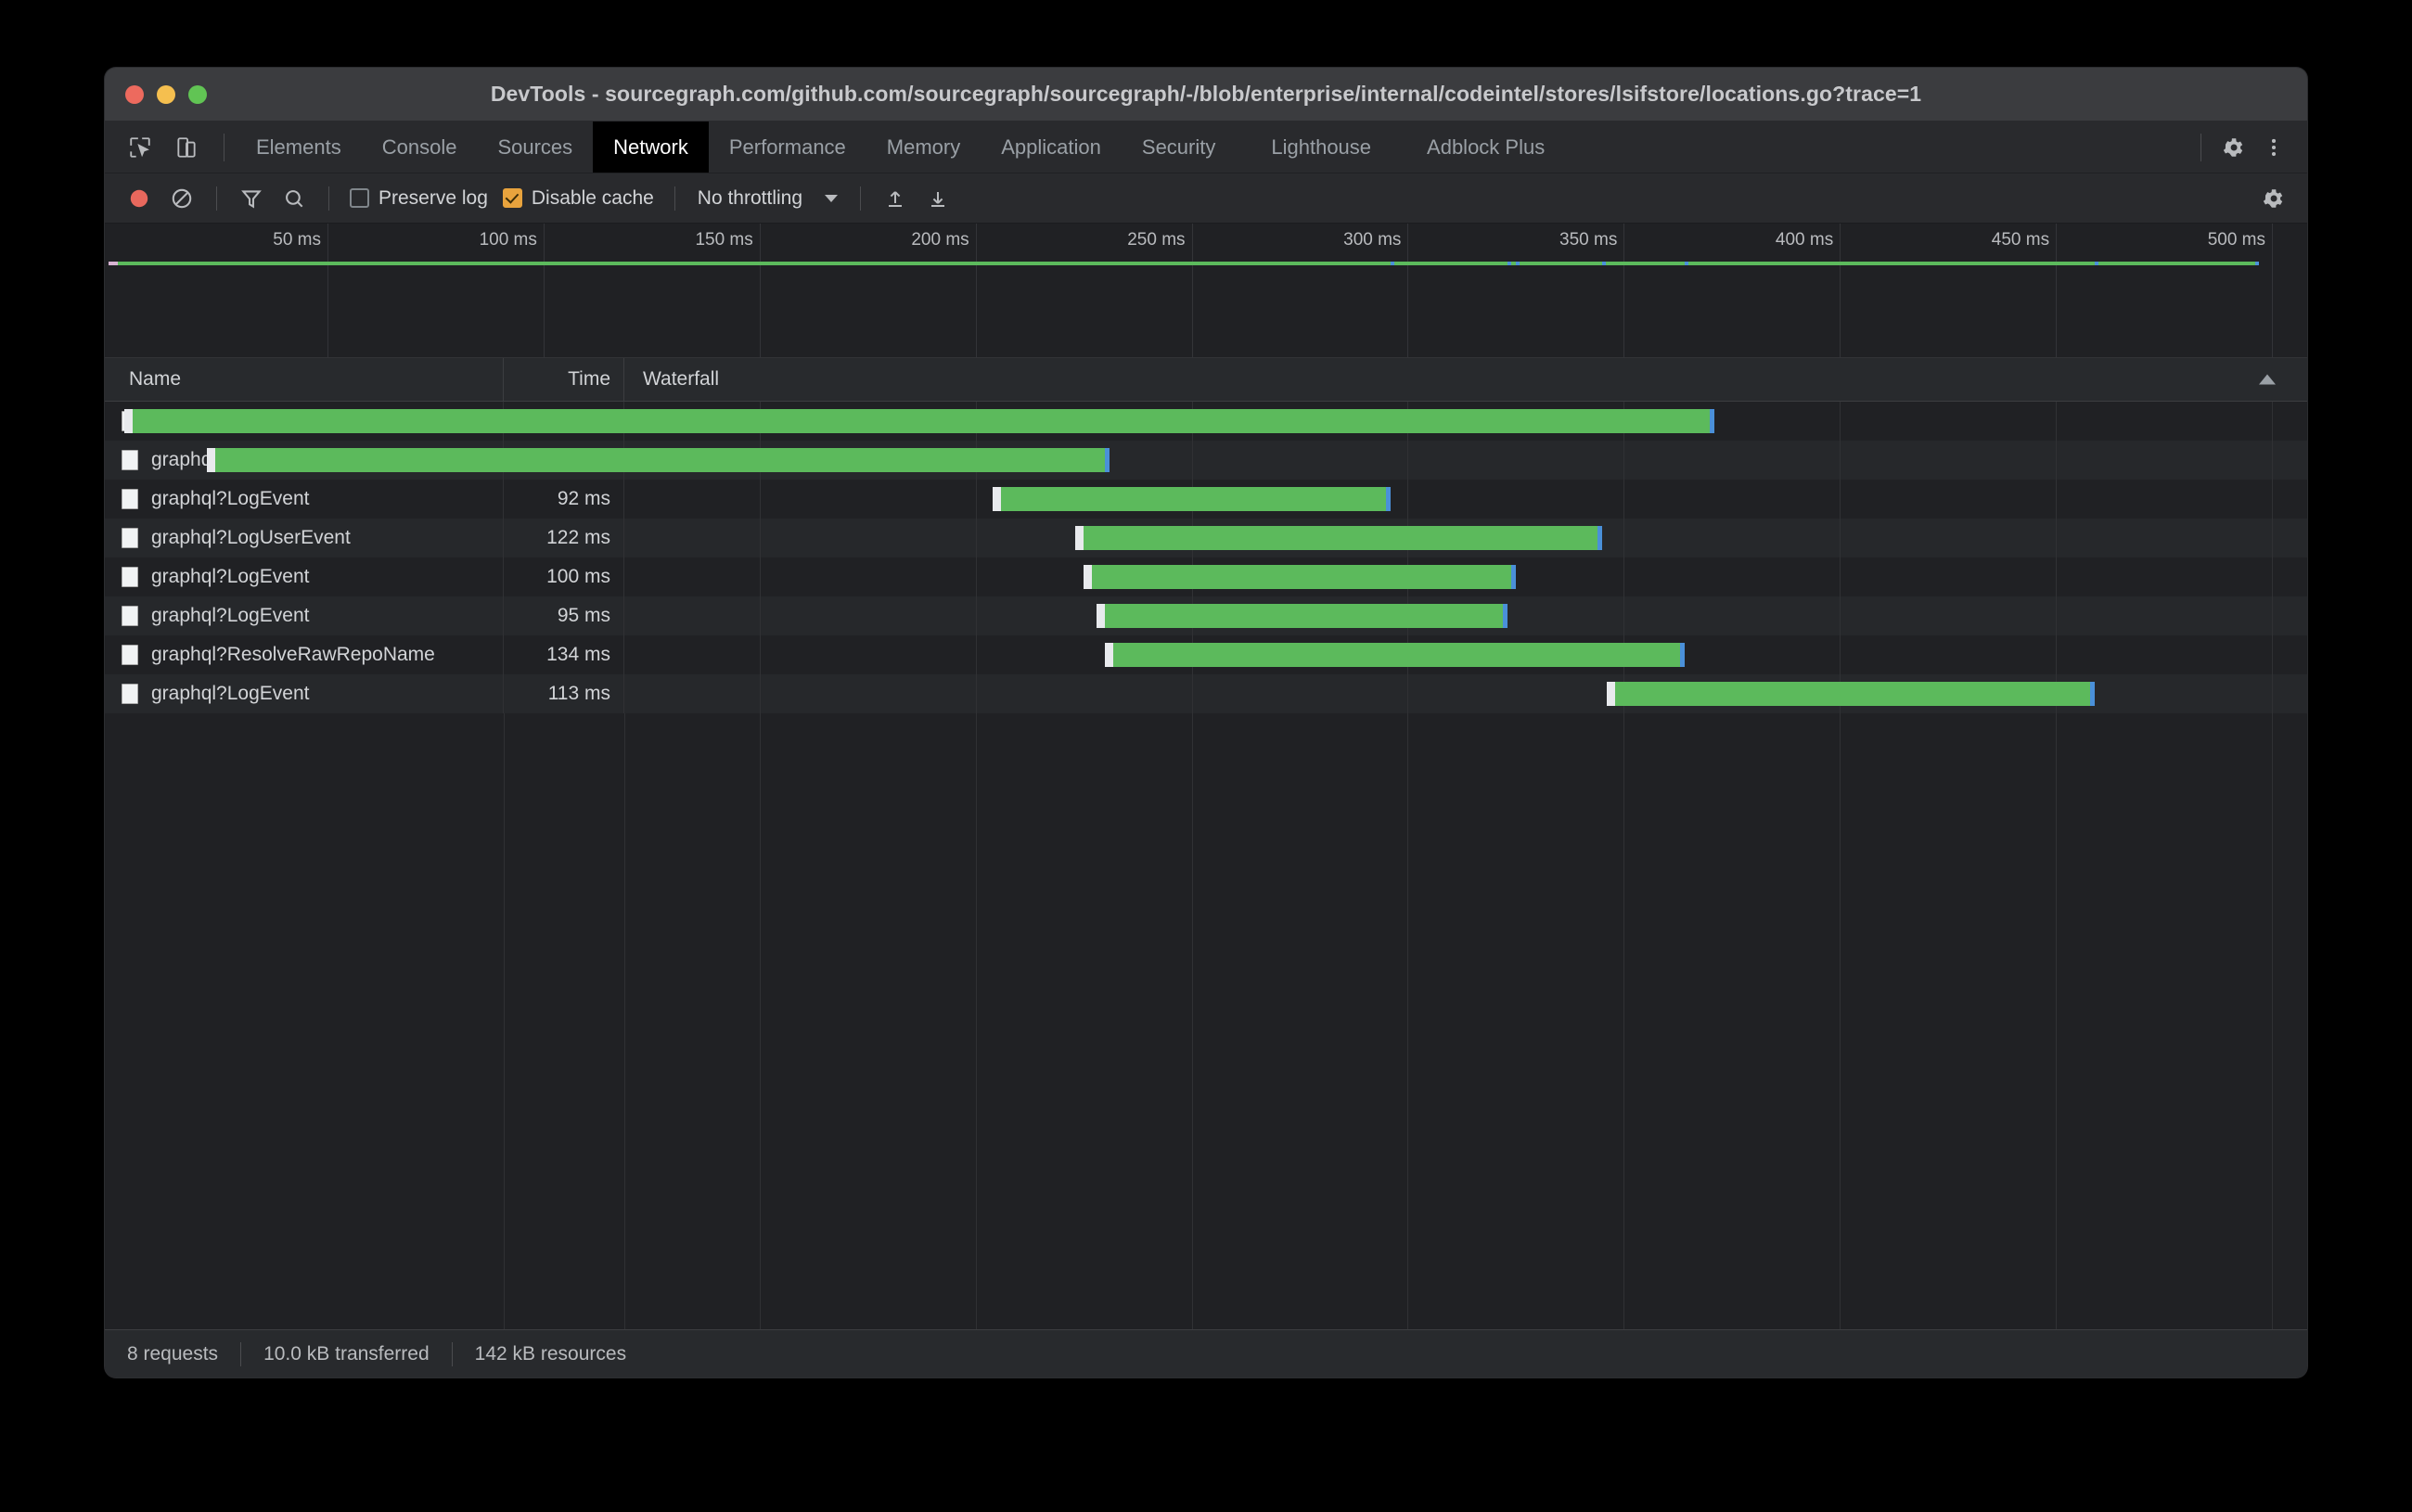  I want to click on network-settings-gear-icon, so click(2272, 198).